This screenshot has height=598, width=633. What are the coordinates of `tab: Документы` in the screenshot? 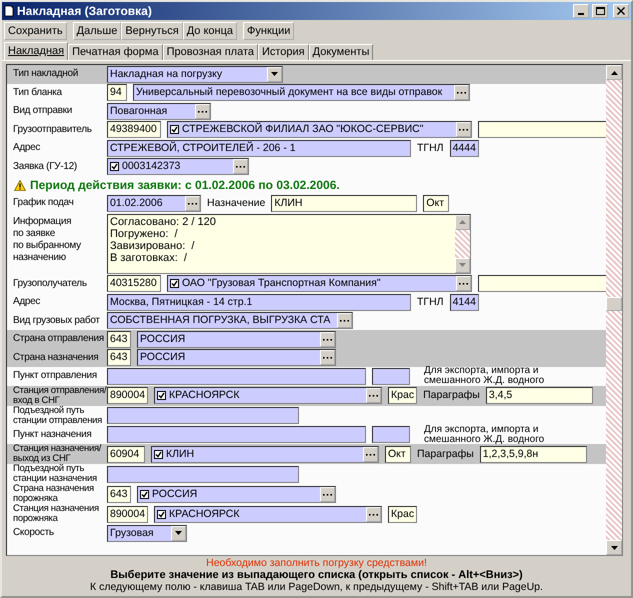 It's located at (341, 52).